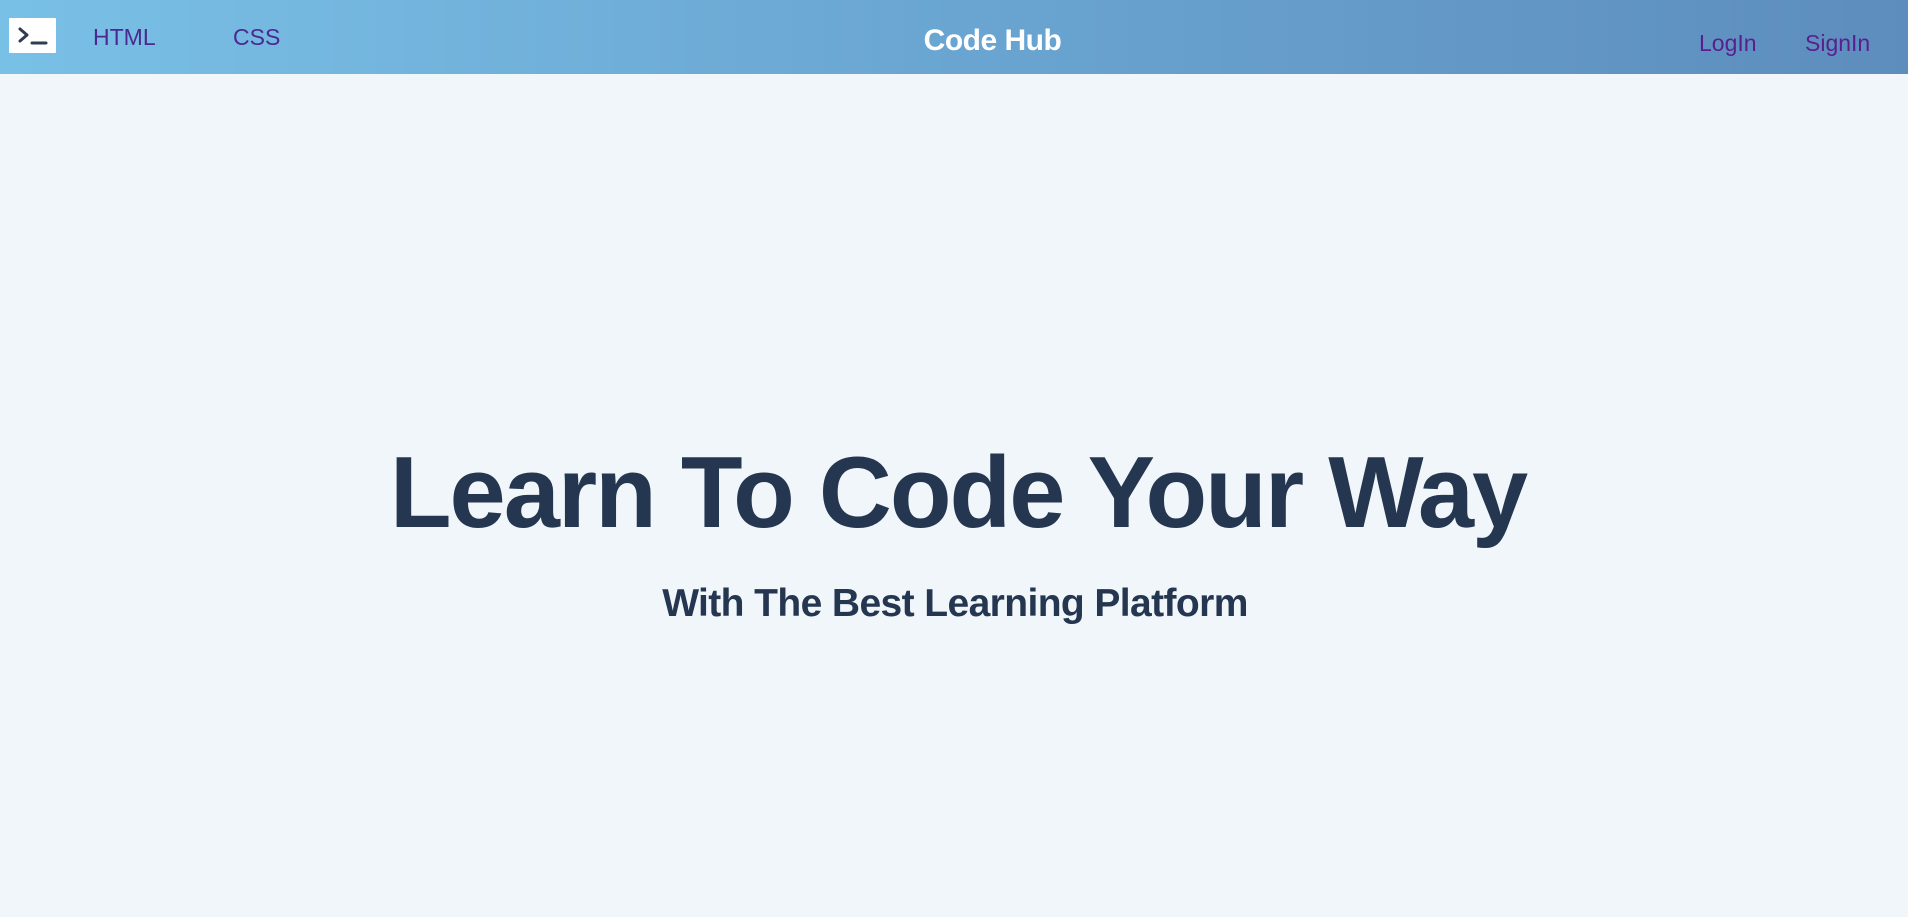 This screenshot has width=1908, height=917. What do you see at coordinates (1837, 43) in the screenshot?
I see `signin-link: SignIn` at bounding box center [1837, 43].